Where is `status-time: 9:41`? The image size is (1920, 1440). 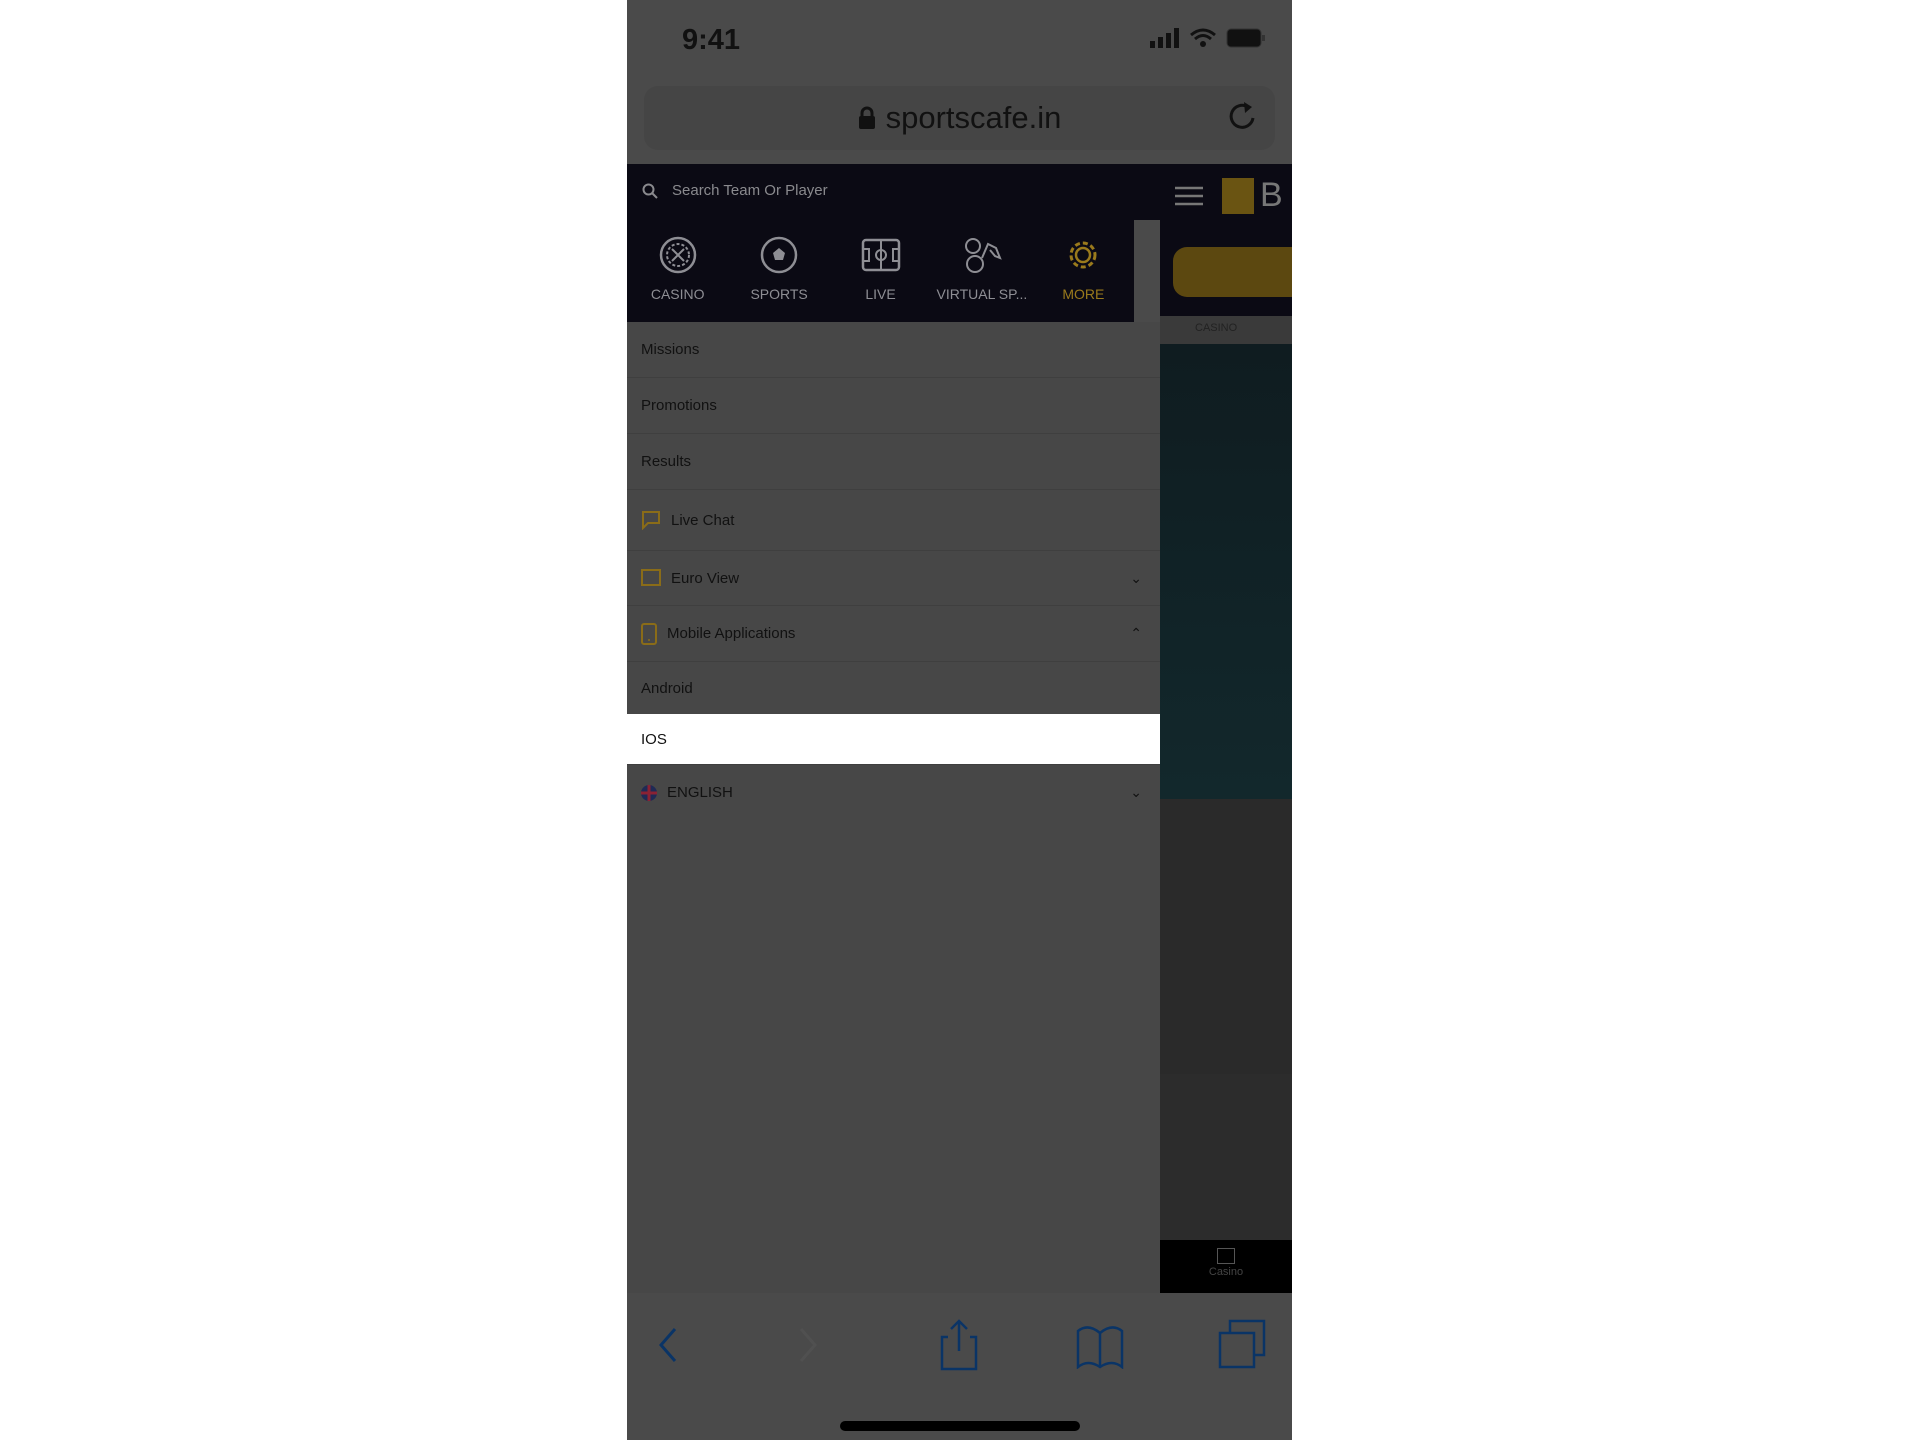
status-time: 9:41 is located at coordinates (711, 40).